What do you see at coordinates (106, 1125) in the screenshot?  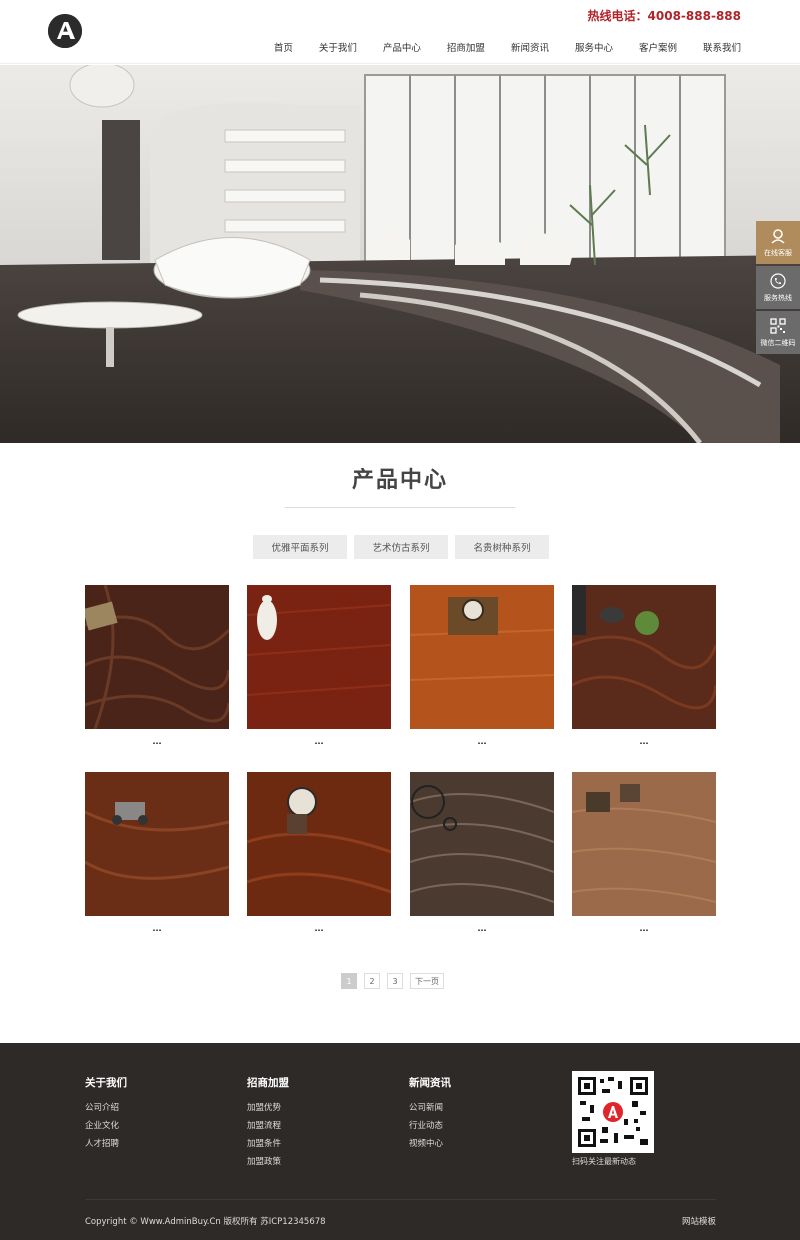 I see `footer-link: 企业文化` at bounding box center [106, 1125].